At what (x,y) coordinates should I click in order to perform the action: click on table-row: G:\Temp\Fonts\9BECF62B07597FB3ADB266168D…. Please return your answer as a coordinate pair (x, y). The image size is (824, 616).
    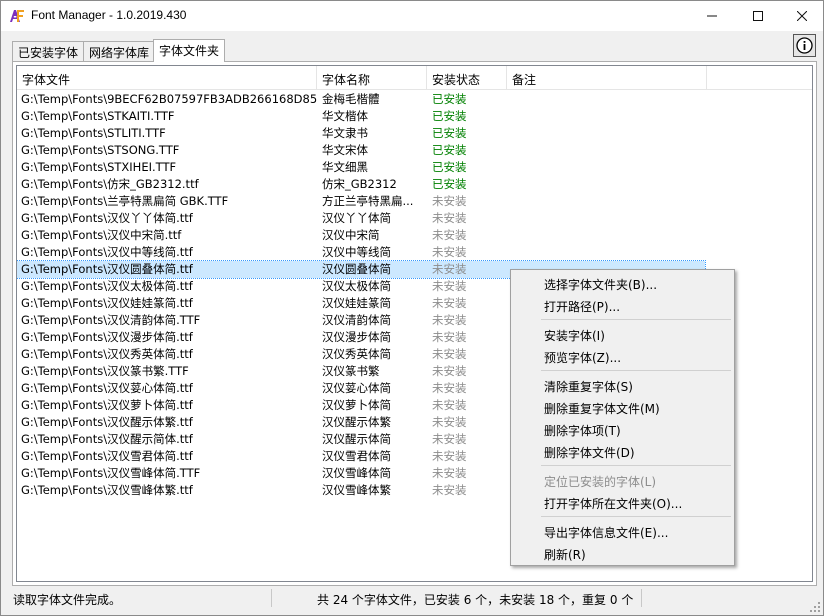
    Looking at the image, I should click on (414, 99).